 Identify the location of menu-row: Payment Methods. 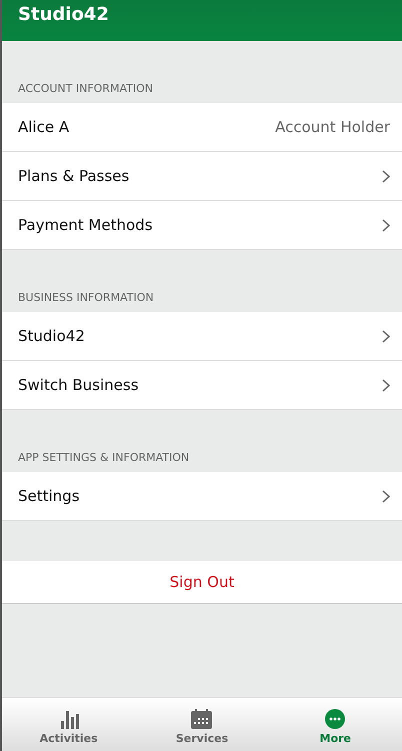
(202, 225).